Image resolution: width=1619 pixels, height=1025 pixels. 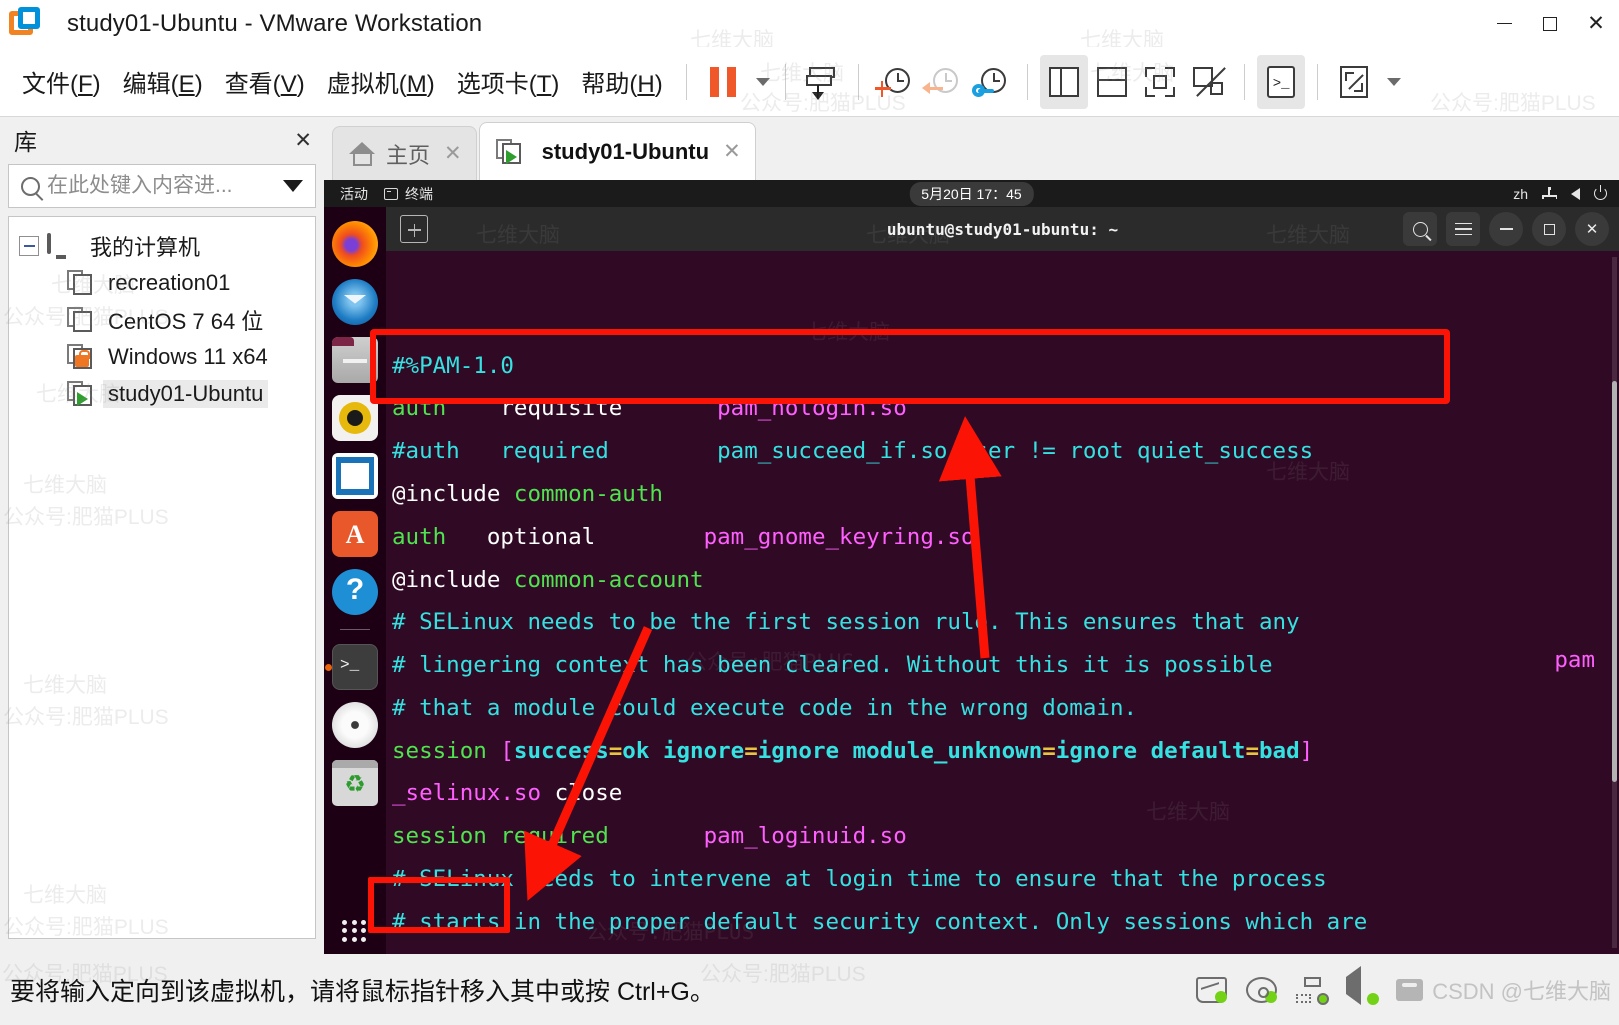 I want to click on menu-tabs: 选项卡(T), so click(x=508, y=81).